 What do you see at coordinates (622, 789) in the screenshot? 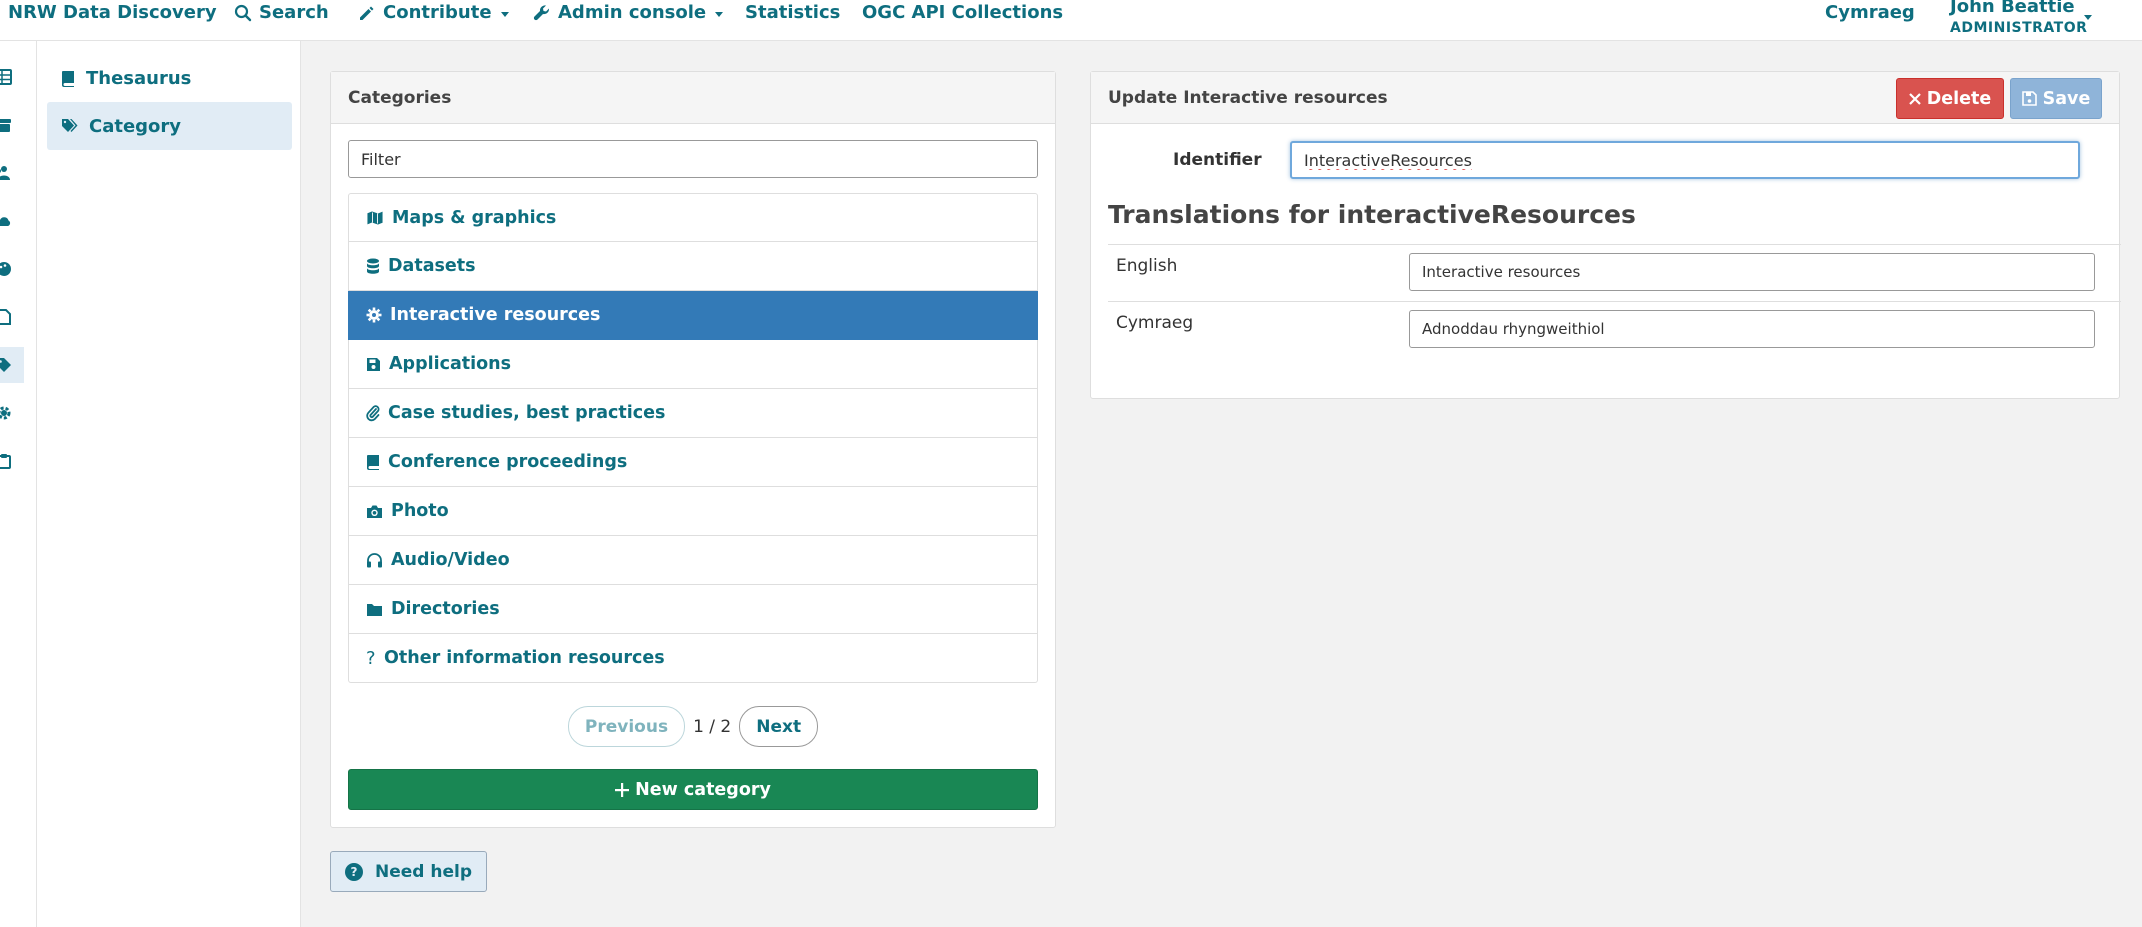
I see `plus-icon` at bounding box center [622, 789].